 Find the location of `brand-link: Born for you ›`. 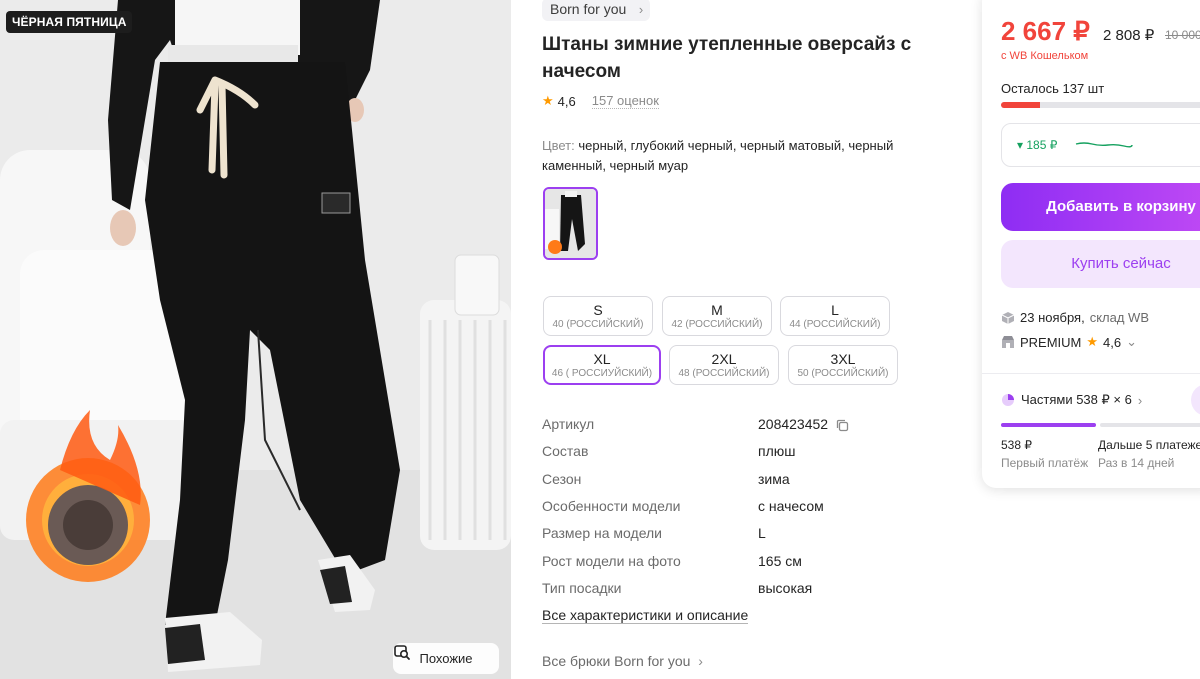

brand-link: Born for you › is located at coordinates (596, 10).